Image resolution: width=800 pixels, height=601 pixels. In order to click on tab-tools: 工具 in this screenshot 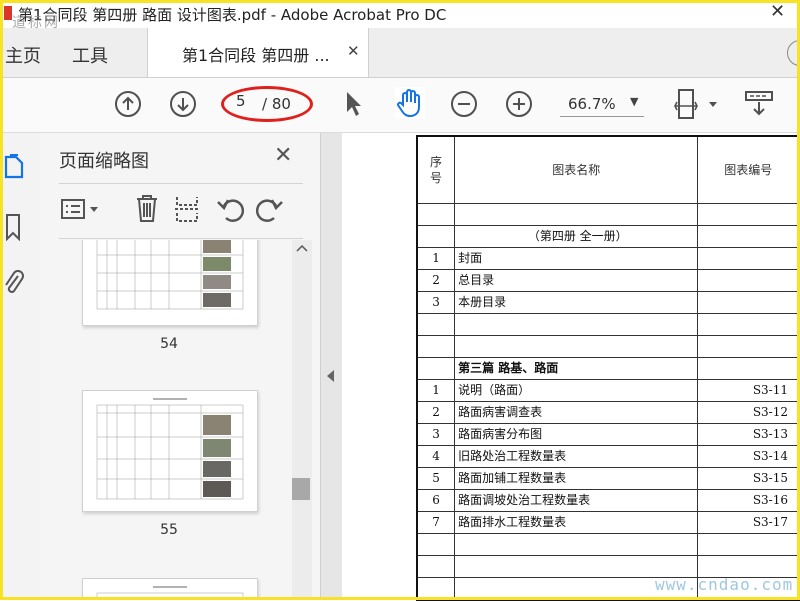, I will do `click(90, 55)`.